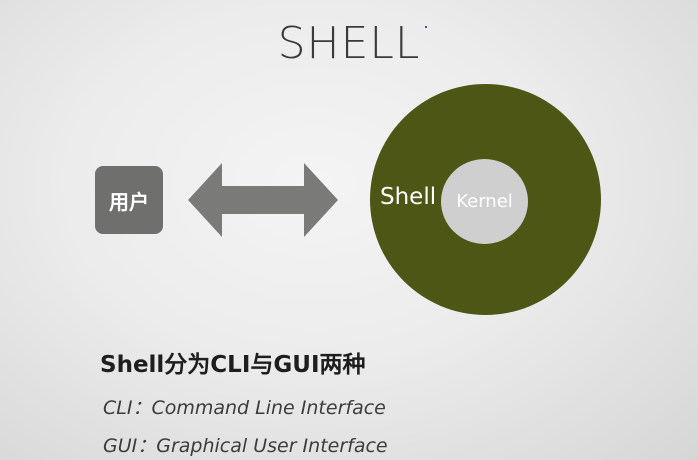  I want to click on gui-definition: GUI：Graphical User Interface, so click(245, 446).